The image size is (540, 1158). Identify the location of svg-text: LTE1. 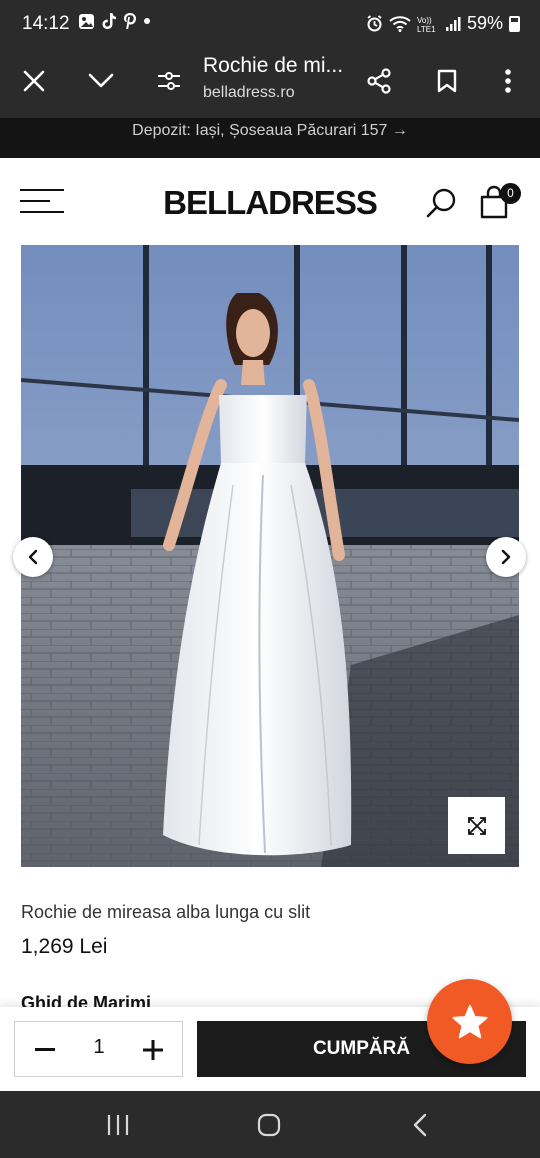
(426, 29).